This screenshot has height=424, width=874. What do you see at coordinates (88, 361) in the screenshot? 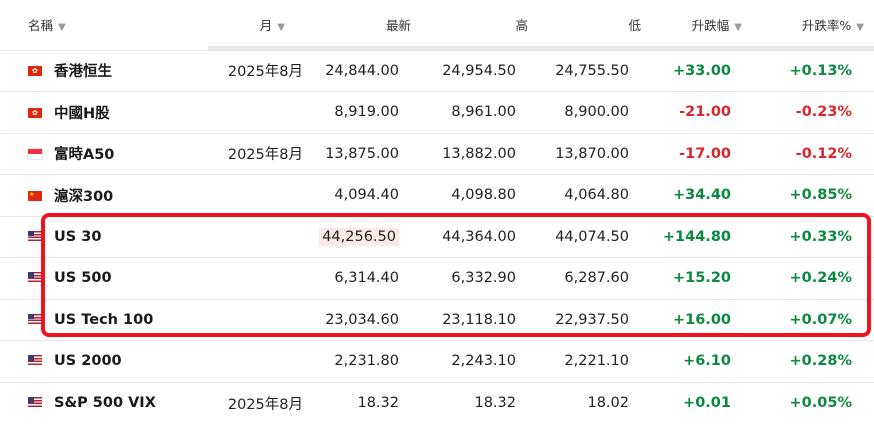
I see `index-name: US 2000` at bounding box center [88, 361].